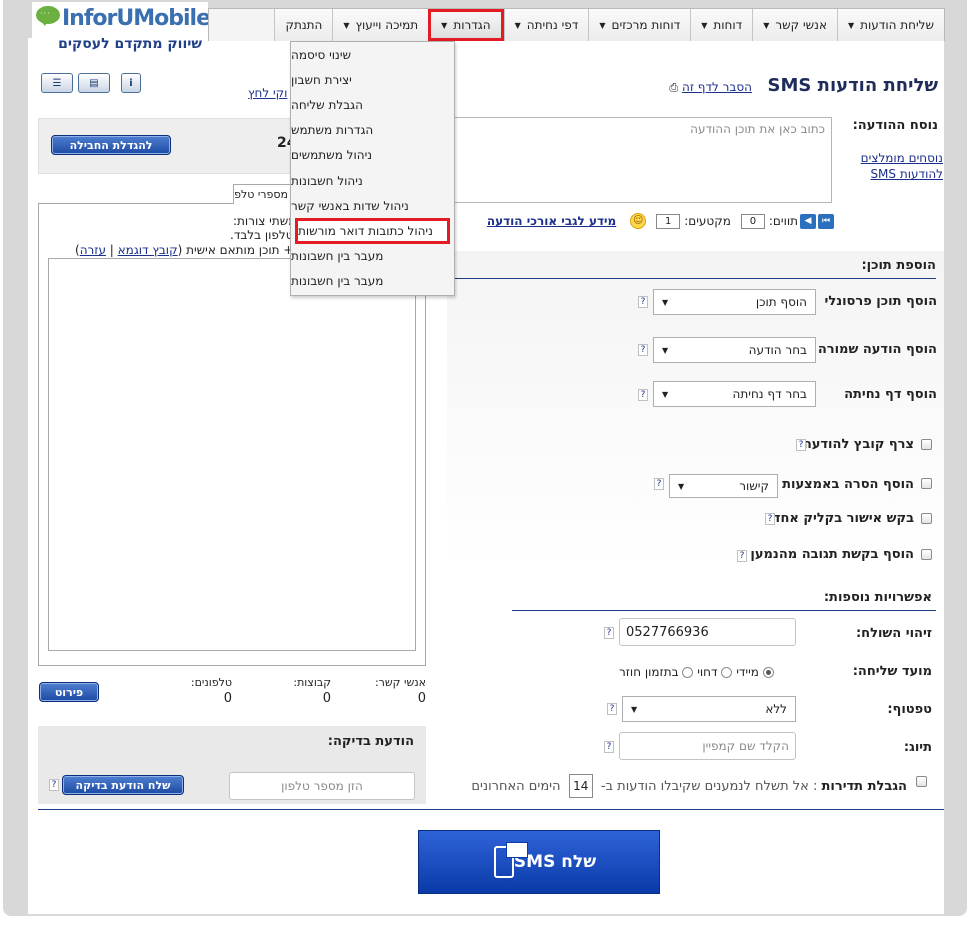  I want to click on flag-icon: ▤, so click(94, 83).